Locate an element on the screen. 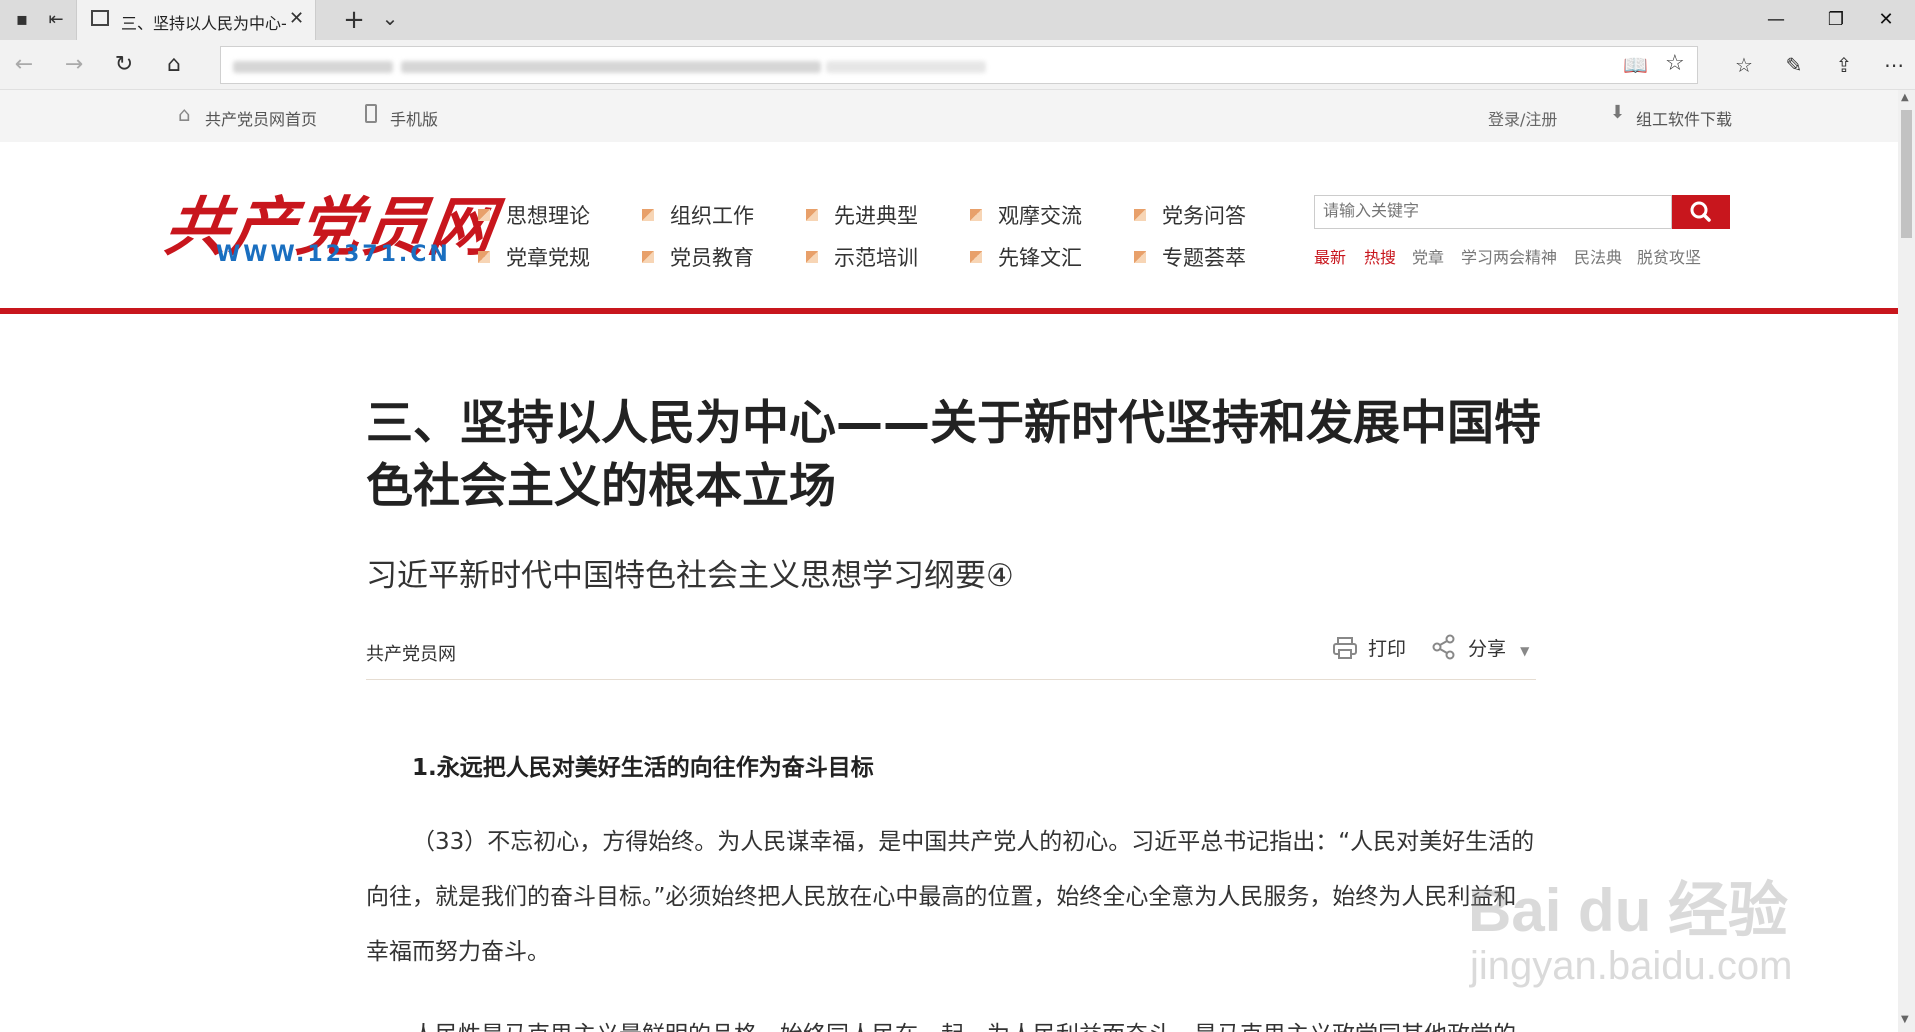 The width and height of the screenshot is (1915, 1032). print-button: 打印 is located at coordinates (1369, 647).